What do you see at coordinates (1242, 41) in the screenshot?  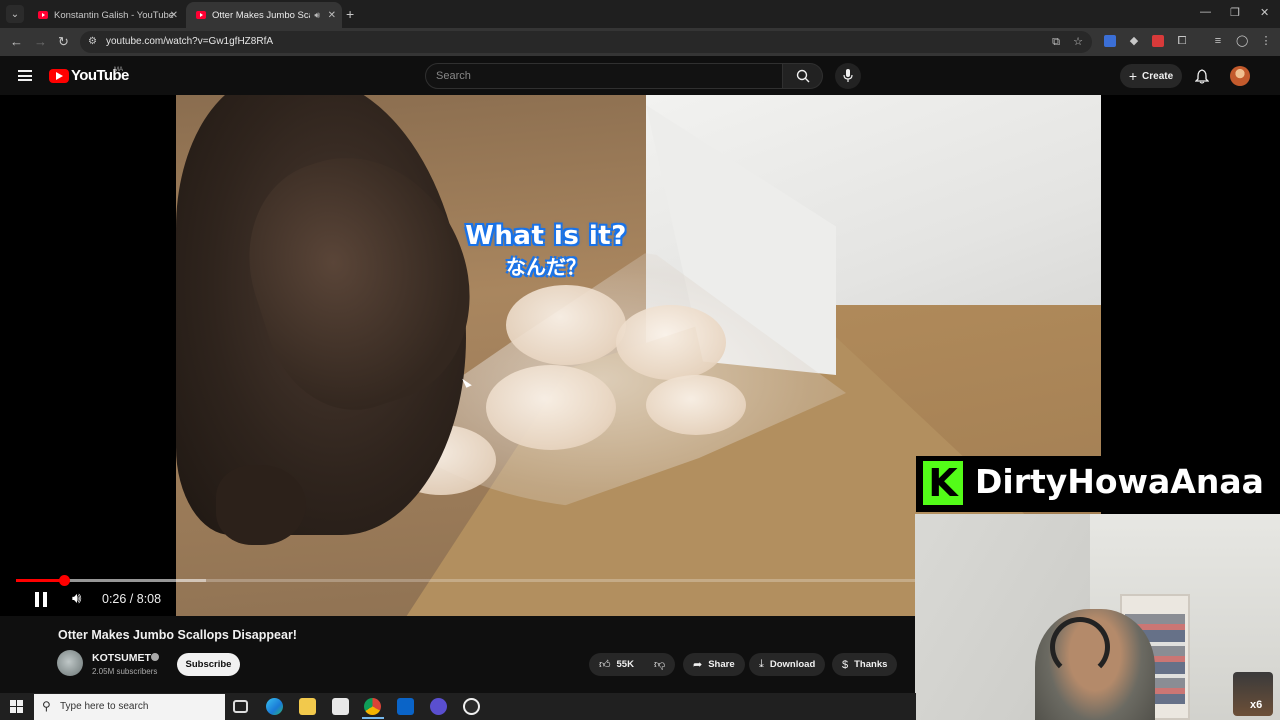 I see `profile-icon: ◯` at bounding box center [1242, 41].